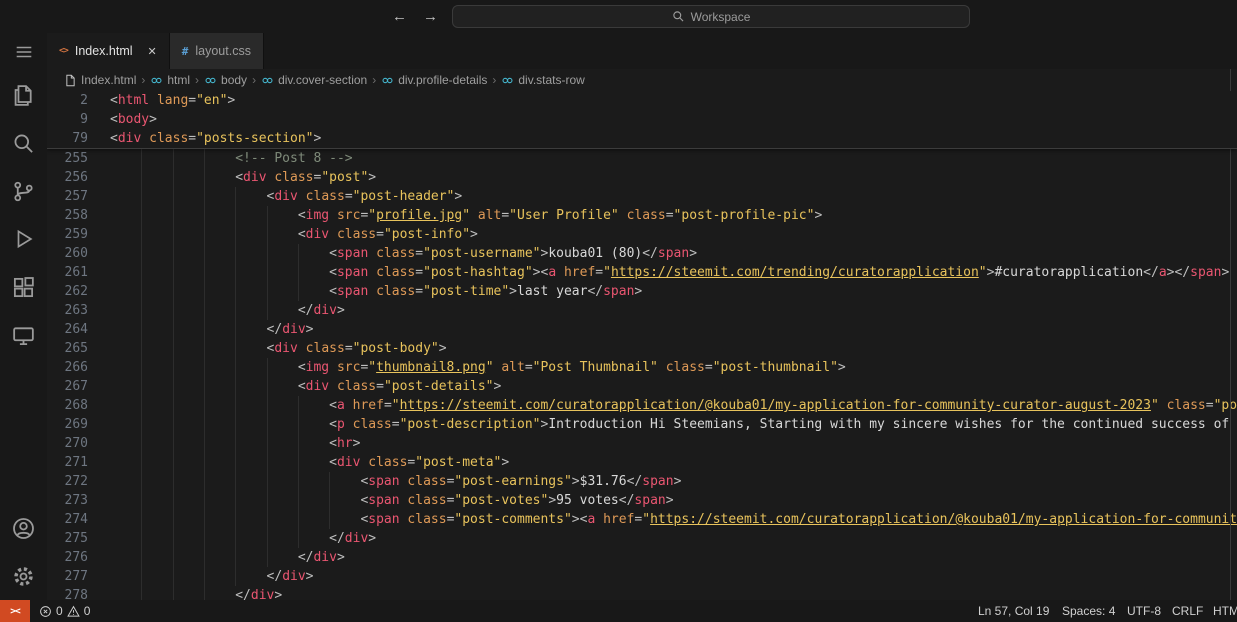 Image resolution: width=1237 pixels, height=622 pixels. I want to click on code-line: 277 </div>, so click(642, 576).